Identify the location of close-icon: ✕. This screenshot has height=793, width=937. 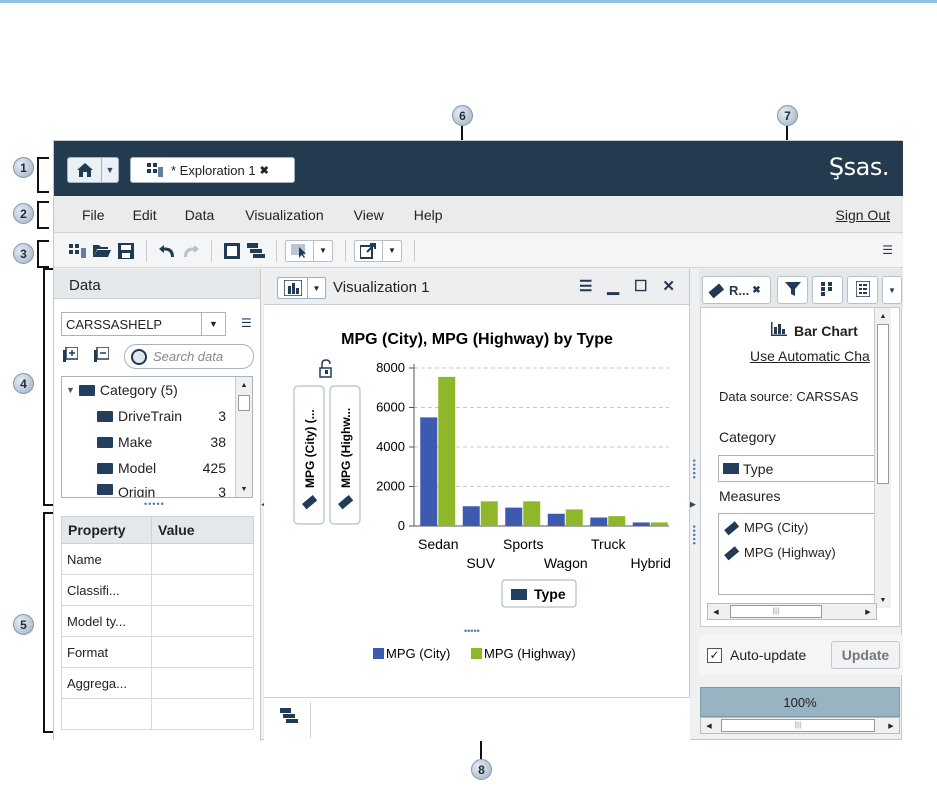
(668, 286).